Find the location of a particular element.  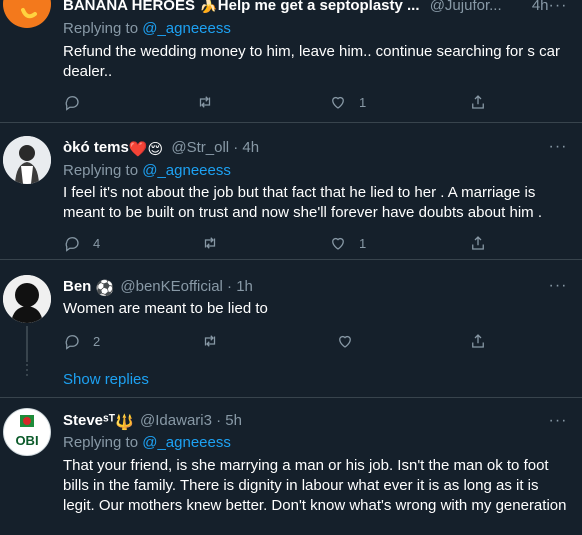

display-name: òkó tems is located at coordinates (96, 147).